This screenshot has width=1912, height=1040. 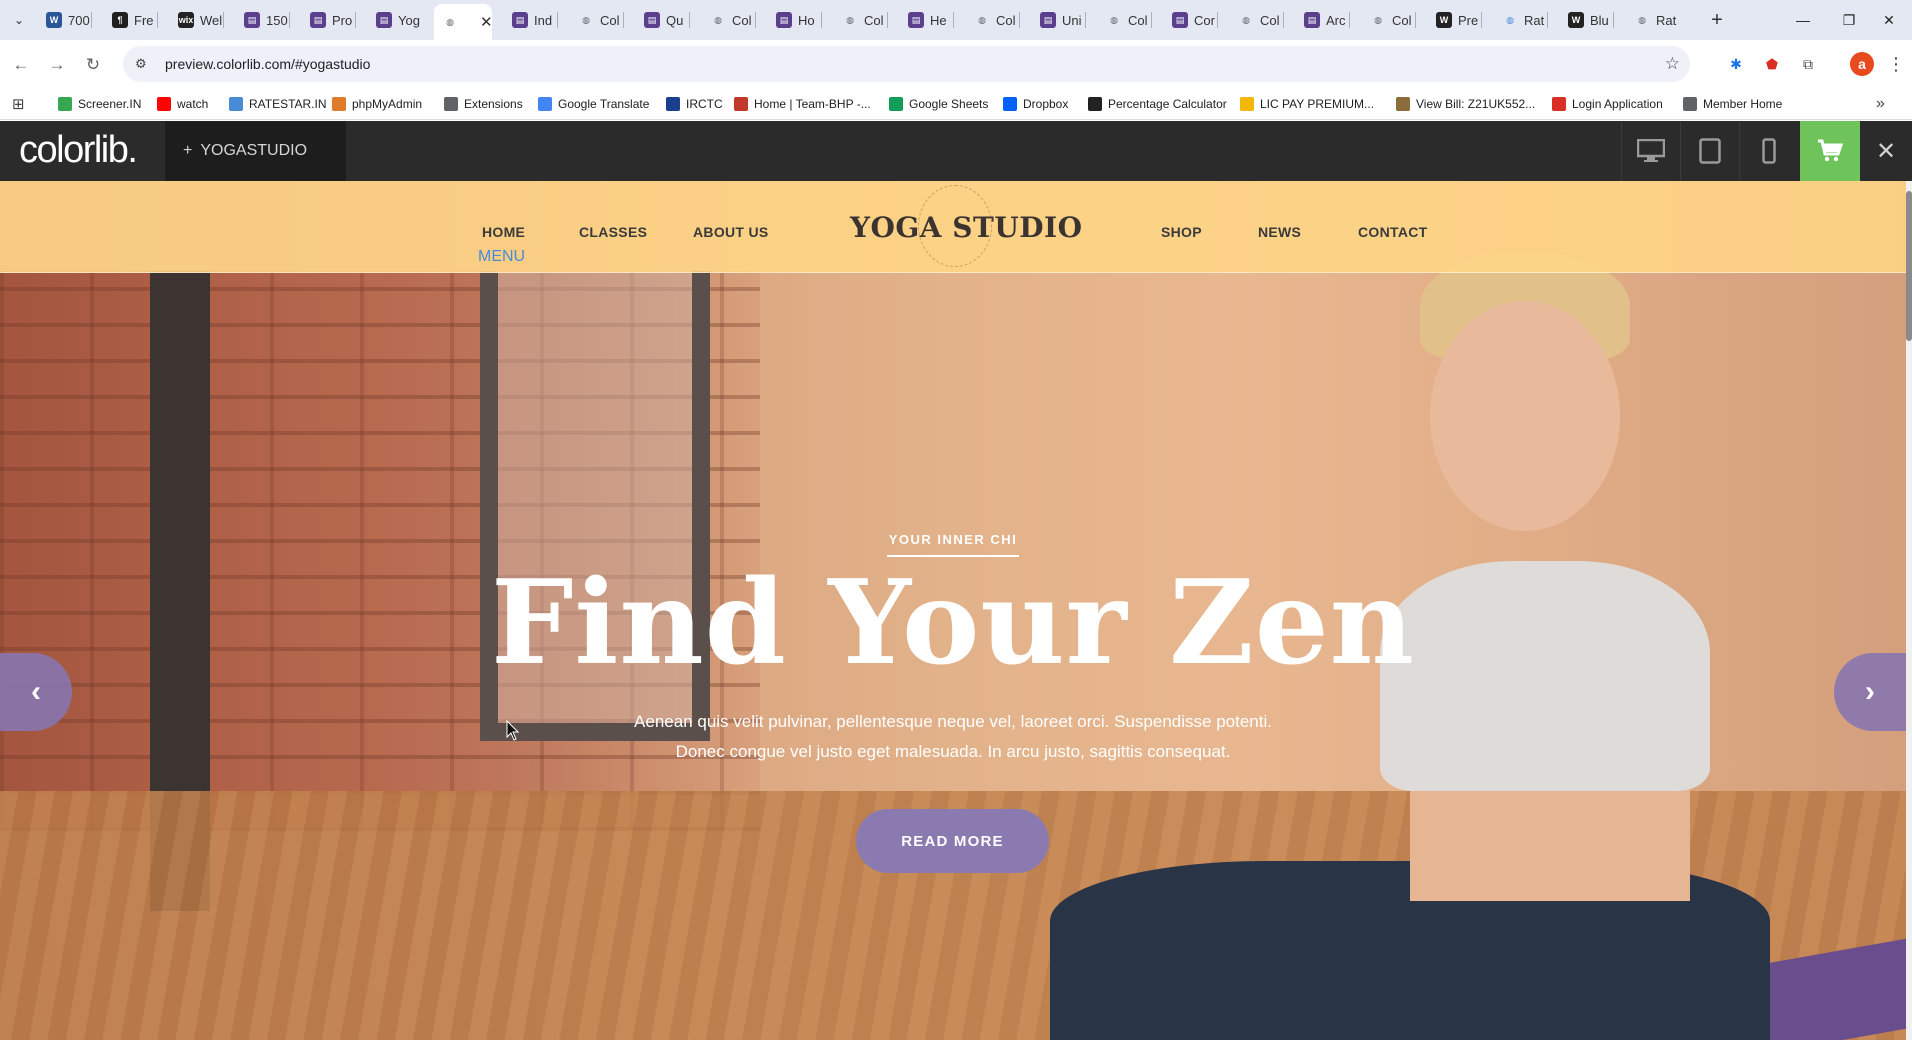 I want to click on minimize-icon: —, so click(x=1803, y=20).